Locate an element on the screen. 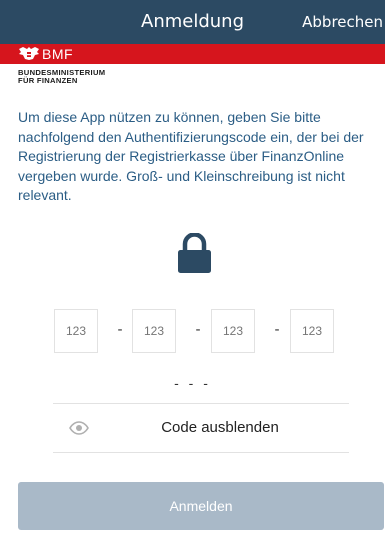 The image size is (385, 545). ministry-name: BUNDESMINISTERIUM FÜR FINANZEN is located at coordinates (118, 77).